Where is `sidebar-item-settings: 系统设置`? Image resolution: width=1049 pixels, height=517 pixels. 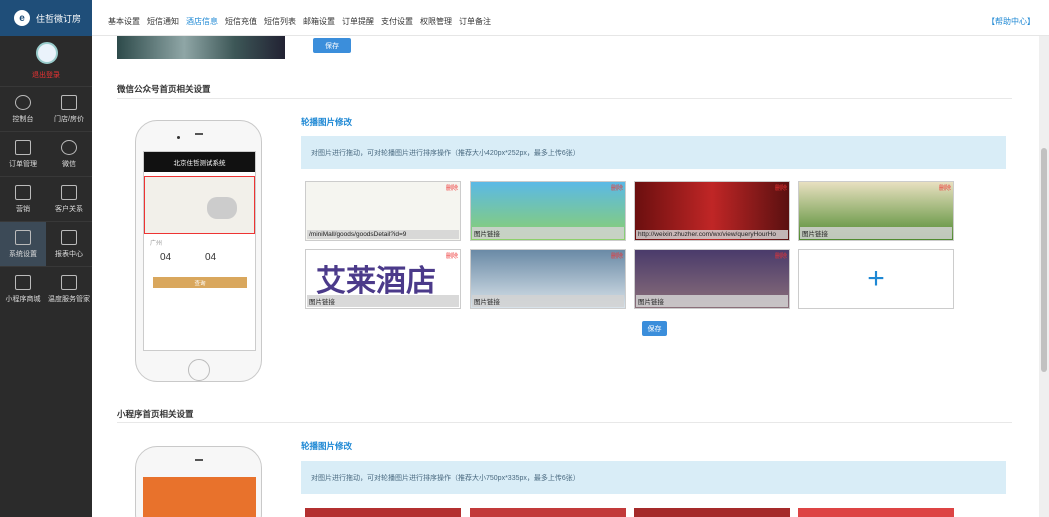 sidebar-item-settings: 系统设置 is located at coordinates (23, 243).